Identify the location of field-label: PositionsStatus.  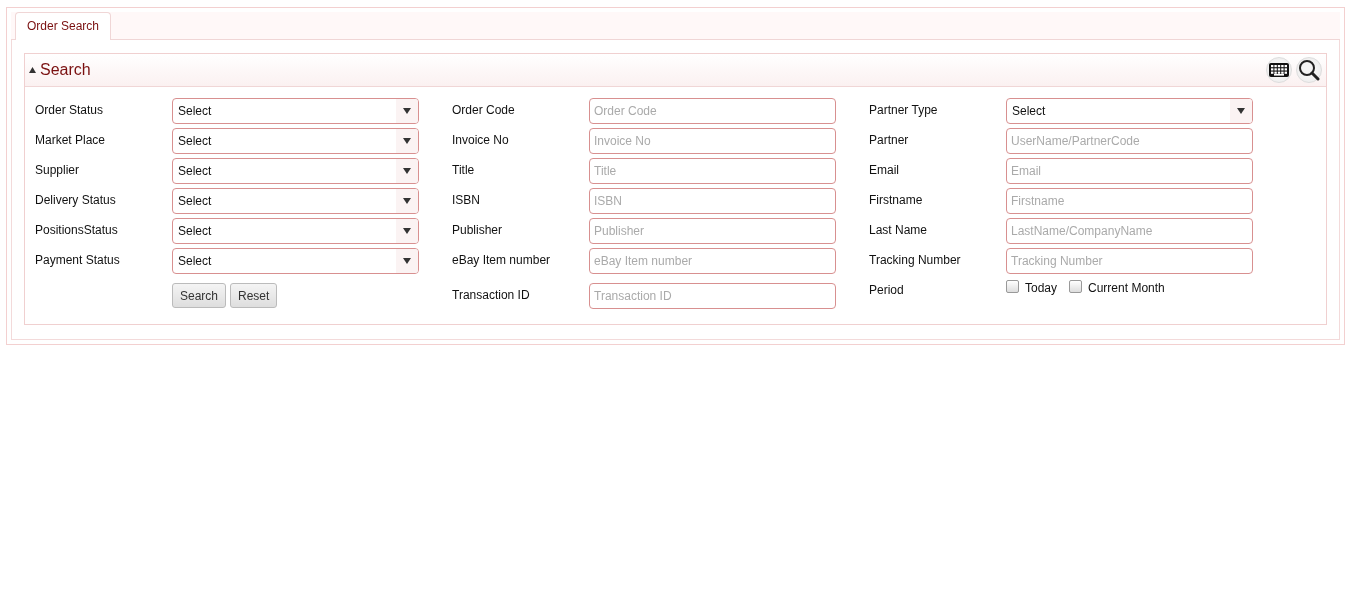
(77, 229).